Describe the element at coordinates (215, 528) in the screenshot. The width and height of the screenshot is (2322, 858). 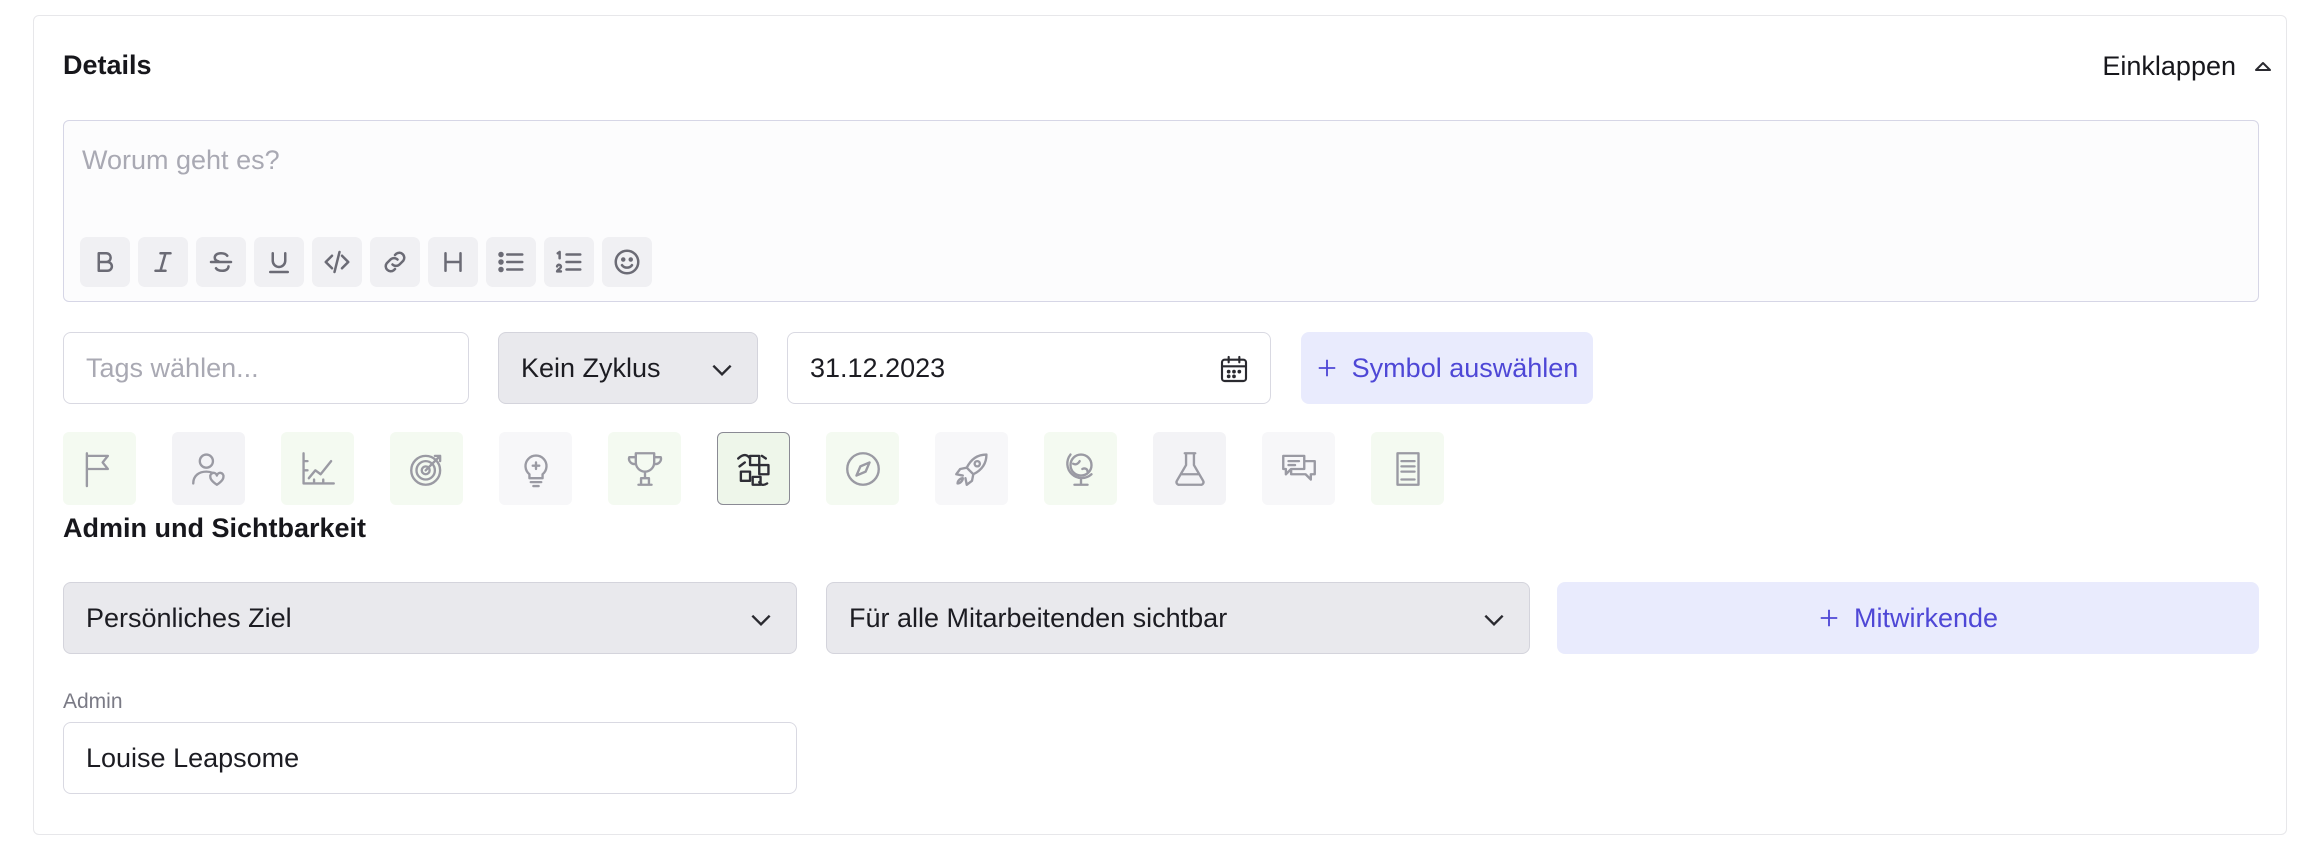
I see `admin-section-title: Admin und Sichtbarkeit` at that location.